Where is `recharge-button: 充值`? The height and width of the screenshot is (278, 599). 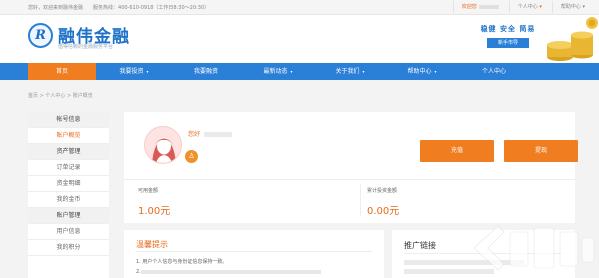
recharge-button: 充值 is located at coordinates (457, 151).